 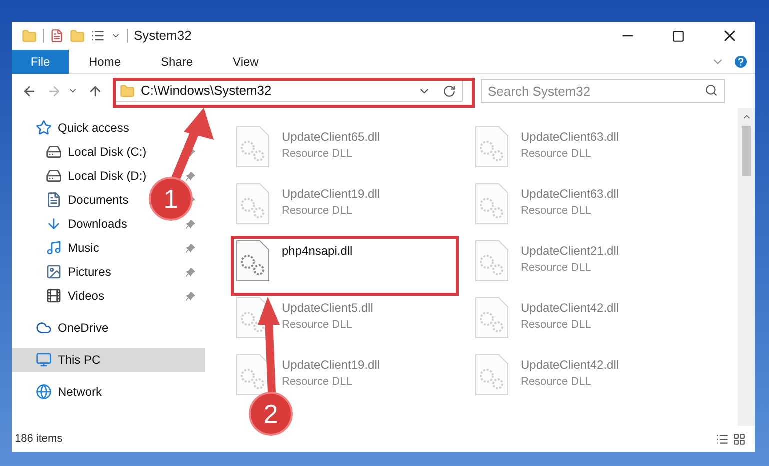 What do you see at coordinates (87, 224) in the screenshot?
I see `sidebar-item: Downloads` at bounding box center [87, 224].